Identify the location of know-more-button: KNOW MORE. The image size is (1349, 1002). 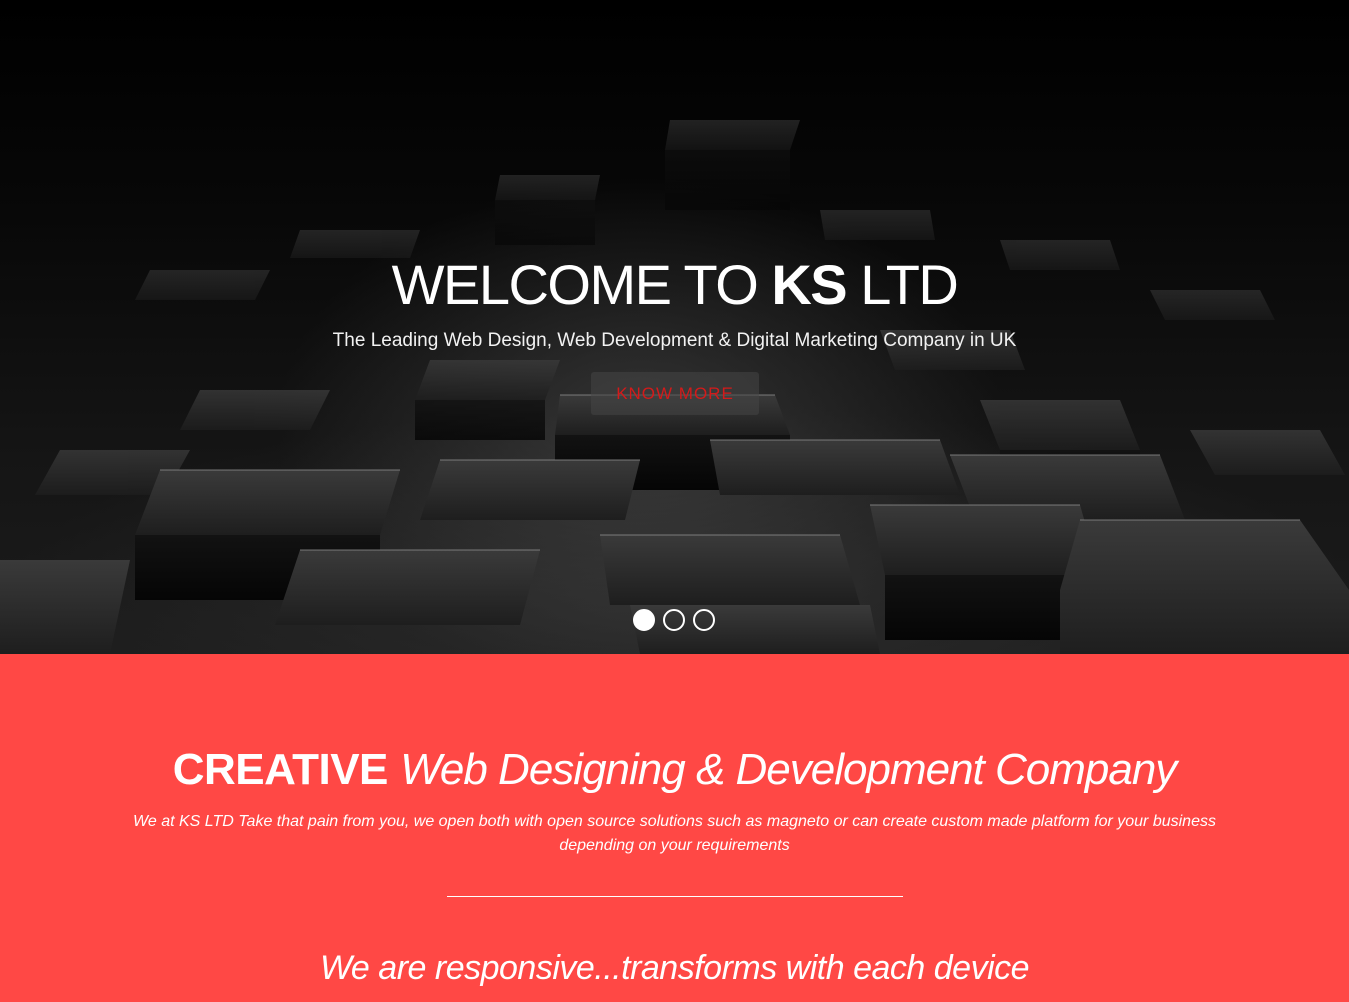
(675, 393).